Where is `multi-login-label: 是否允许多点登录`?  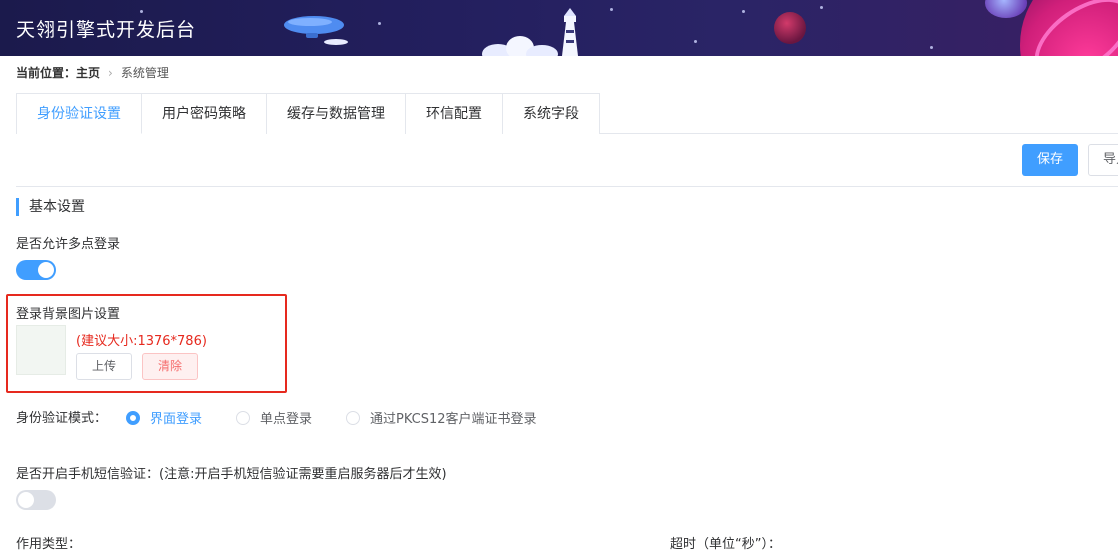 multi-login-label: 是否允许多点登录 is located at coordinates (68, 244).